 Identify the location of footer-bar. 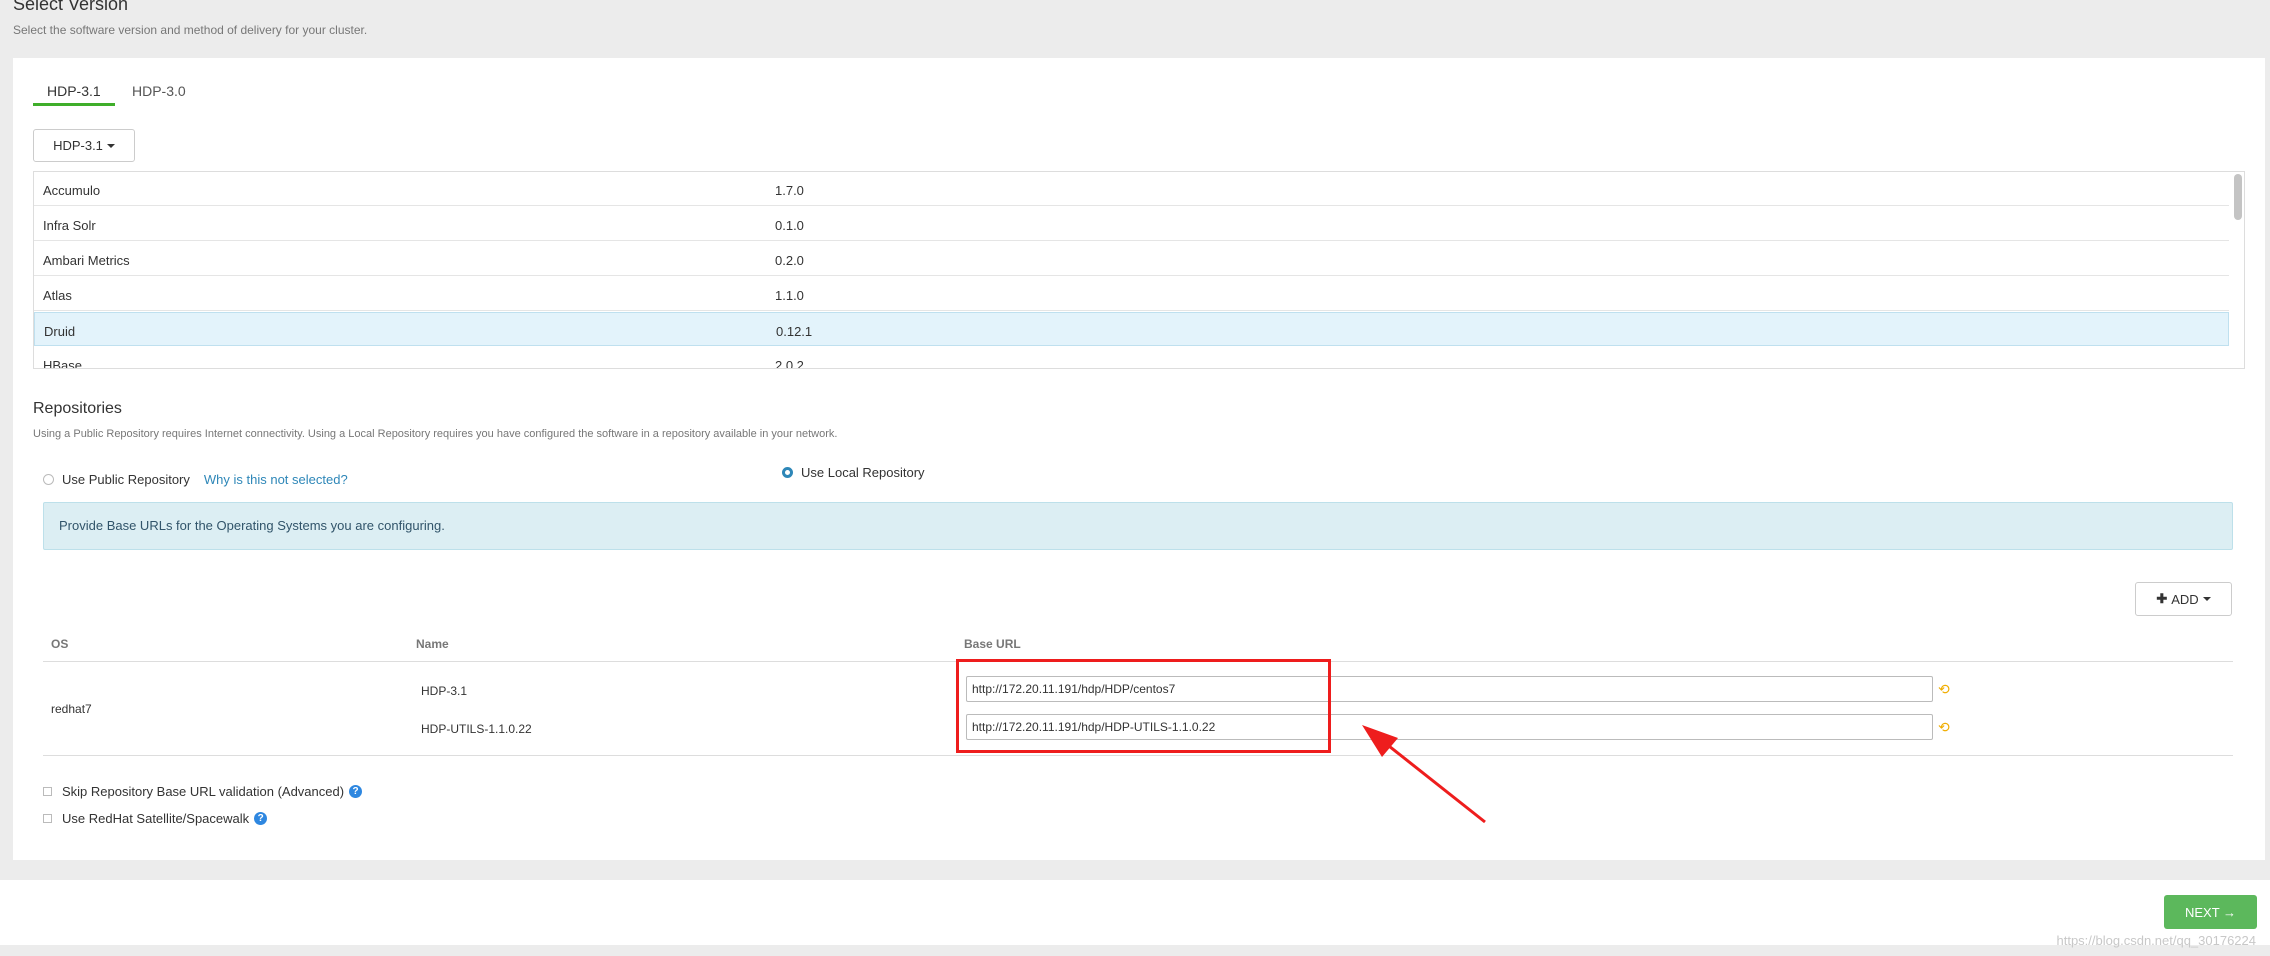
(1135, 912).